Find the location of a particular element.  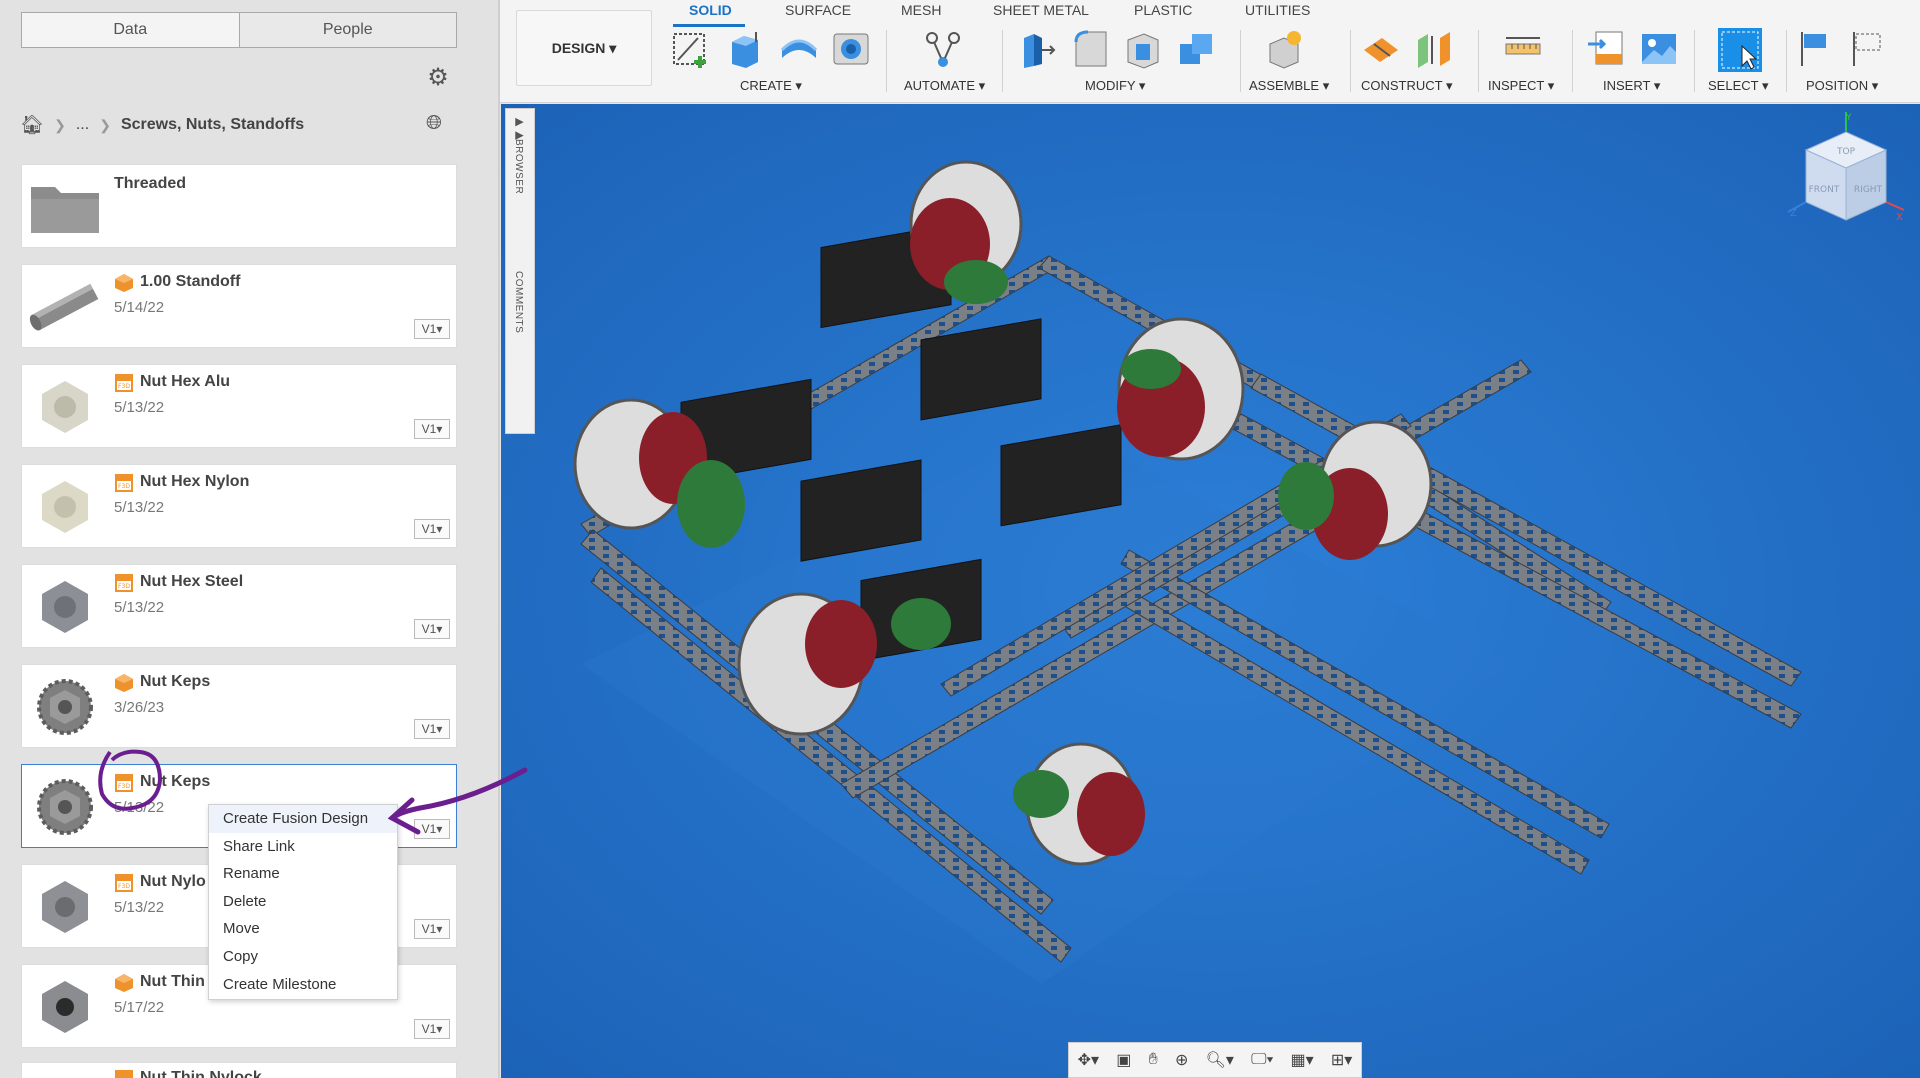

offset-plane-icon is located at coordinates (1381, 49).